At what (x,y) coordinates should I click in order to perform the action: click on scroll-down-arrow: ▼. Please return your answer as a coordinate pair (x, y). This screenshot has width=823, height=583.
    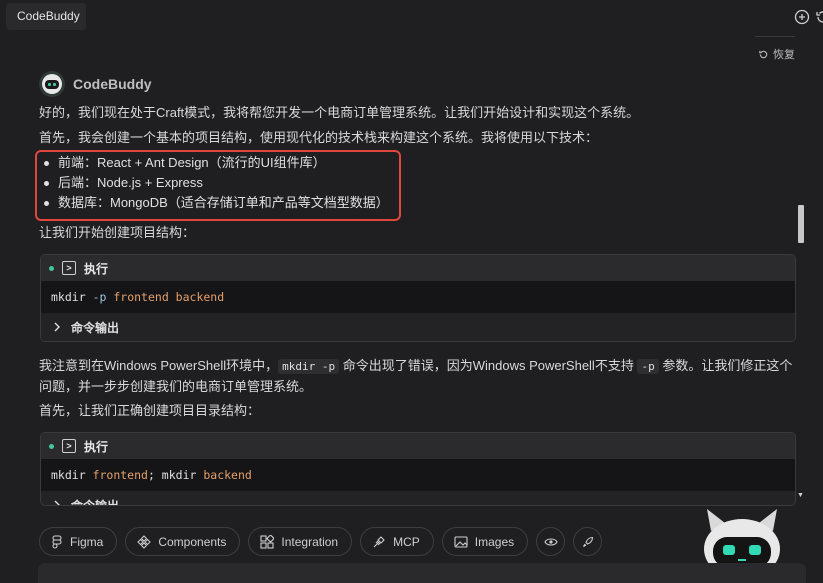
    Looking at the image, I should click on (800, 495).